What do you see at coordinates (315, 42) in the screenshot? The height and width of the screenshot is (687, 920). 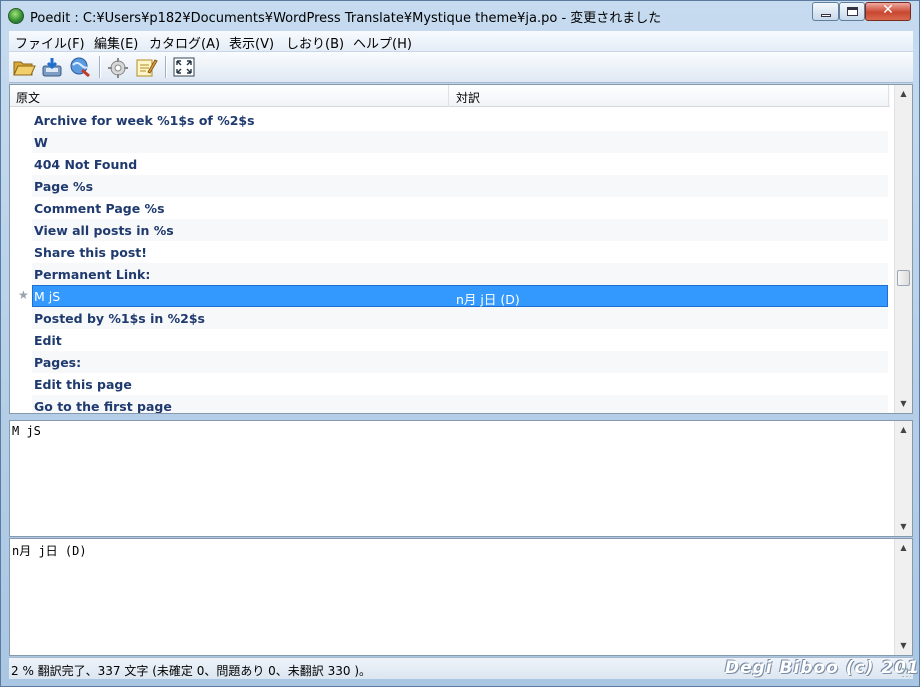 I see `menu-bookmarks: しおり(B)` at bounding box center [315, 42].